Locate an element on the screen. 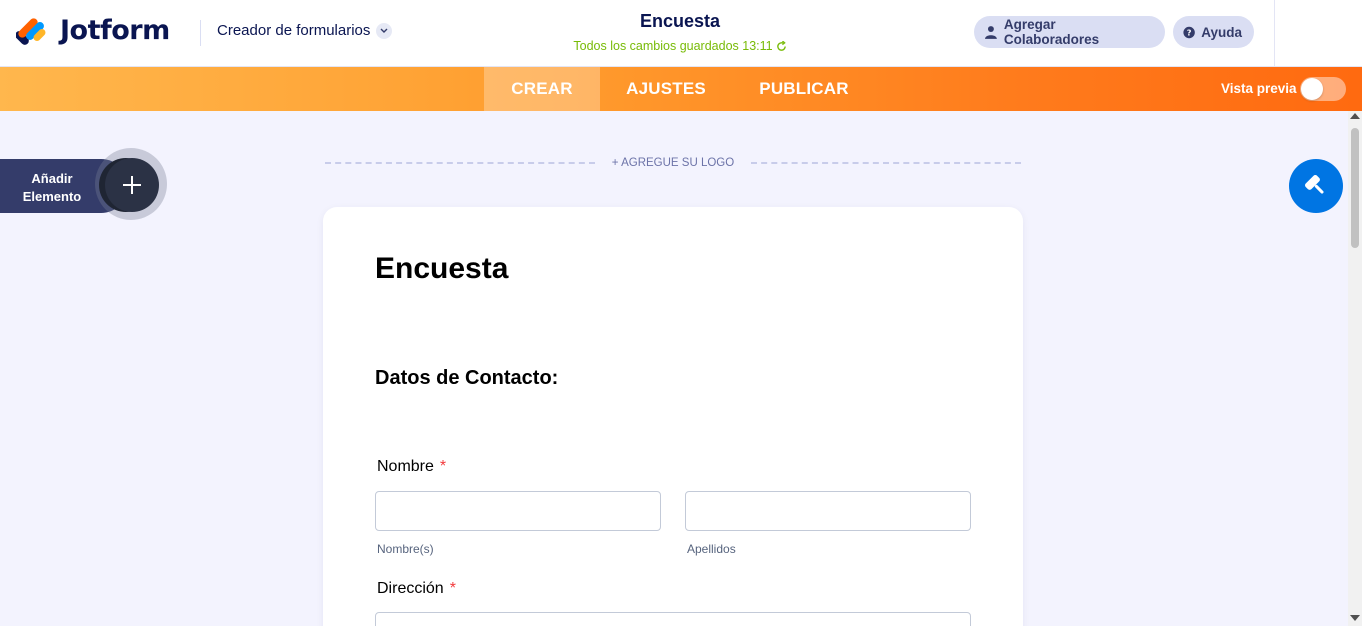  builder-navbar: CREAR AJUSTES PUBLICAR Vista previa is located at coordinates (681, 89).